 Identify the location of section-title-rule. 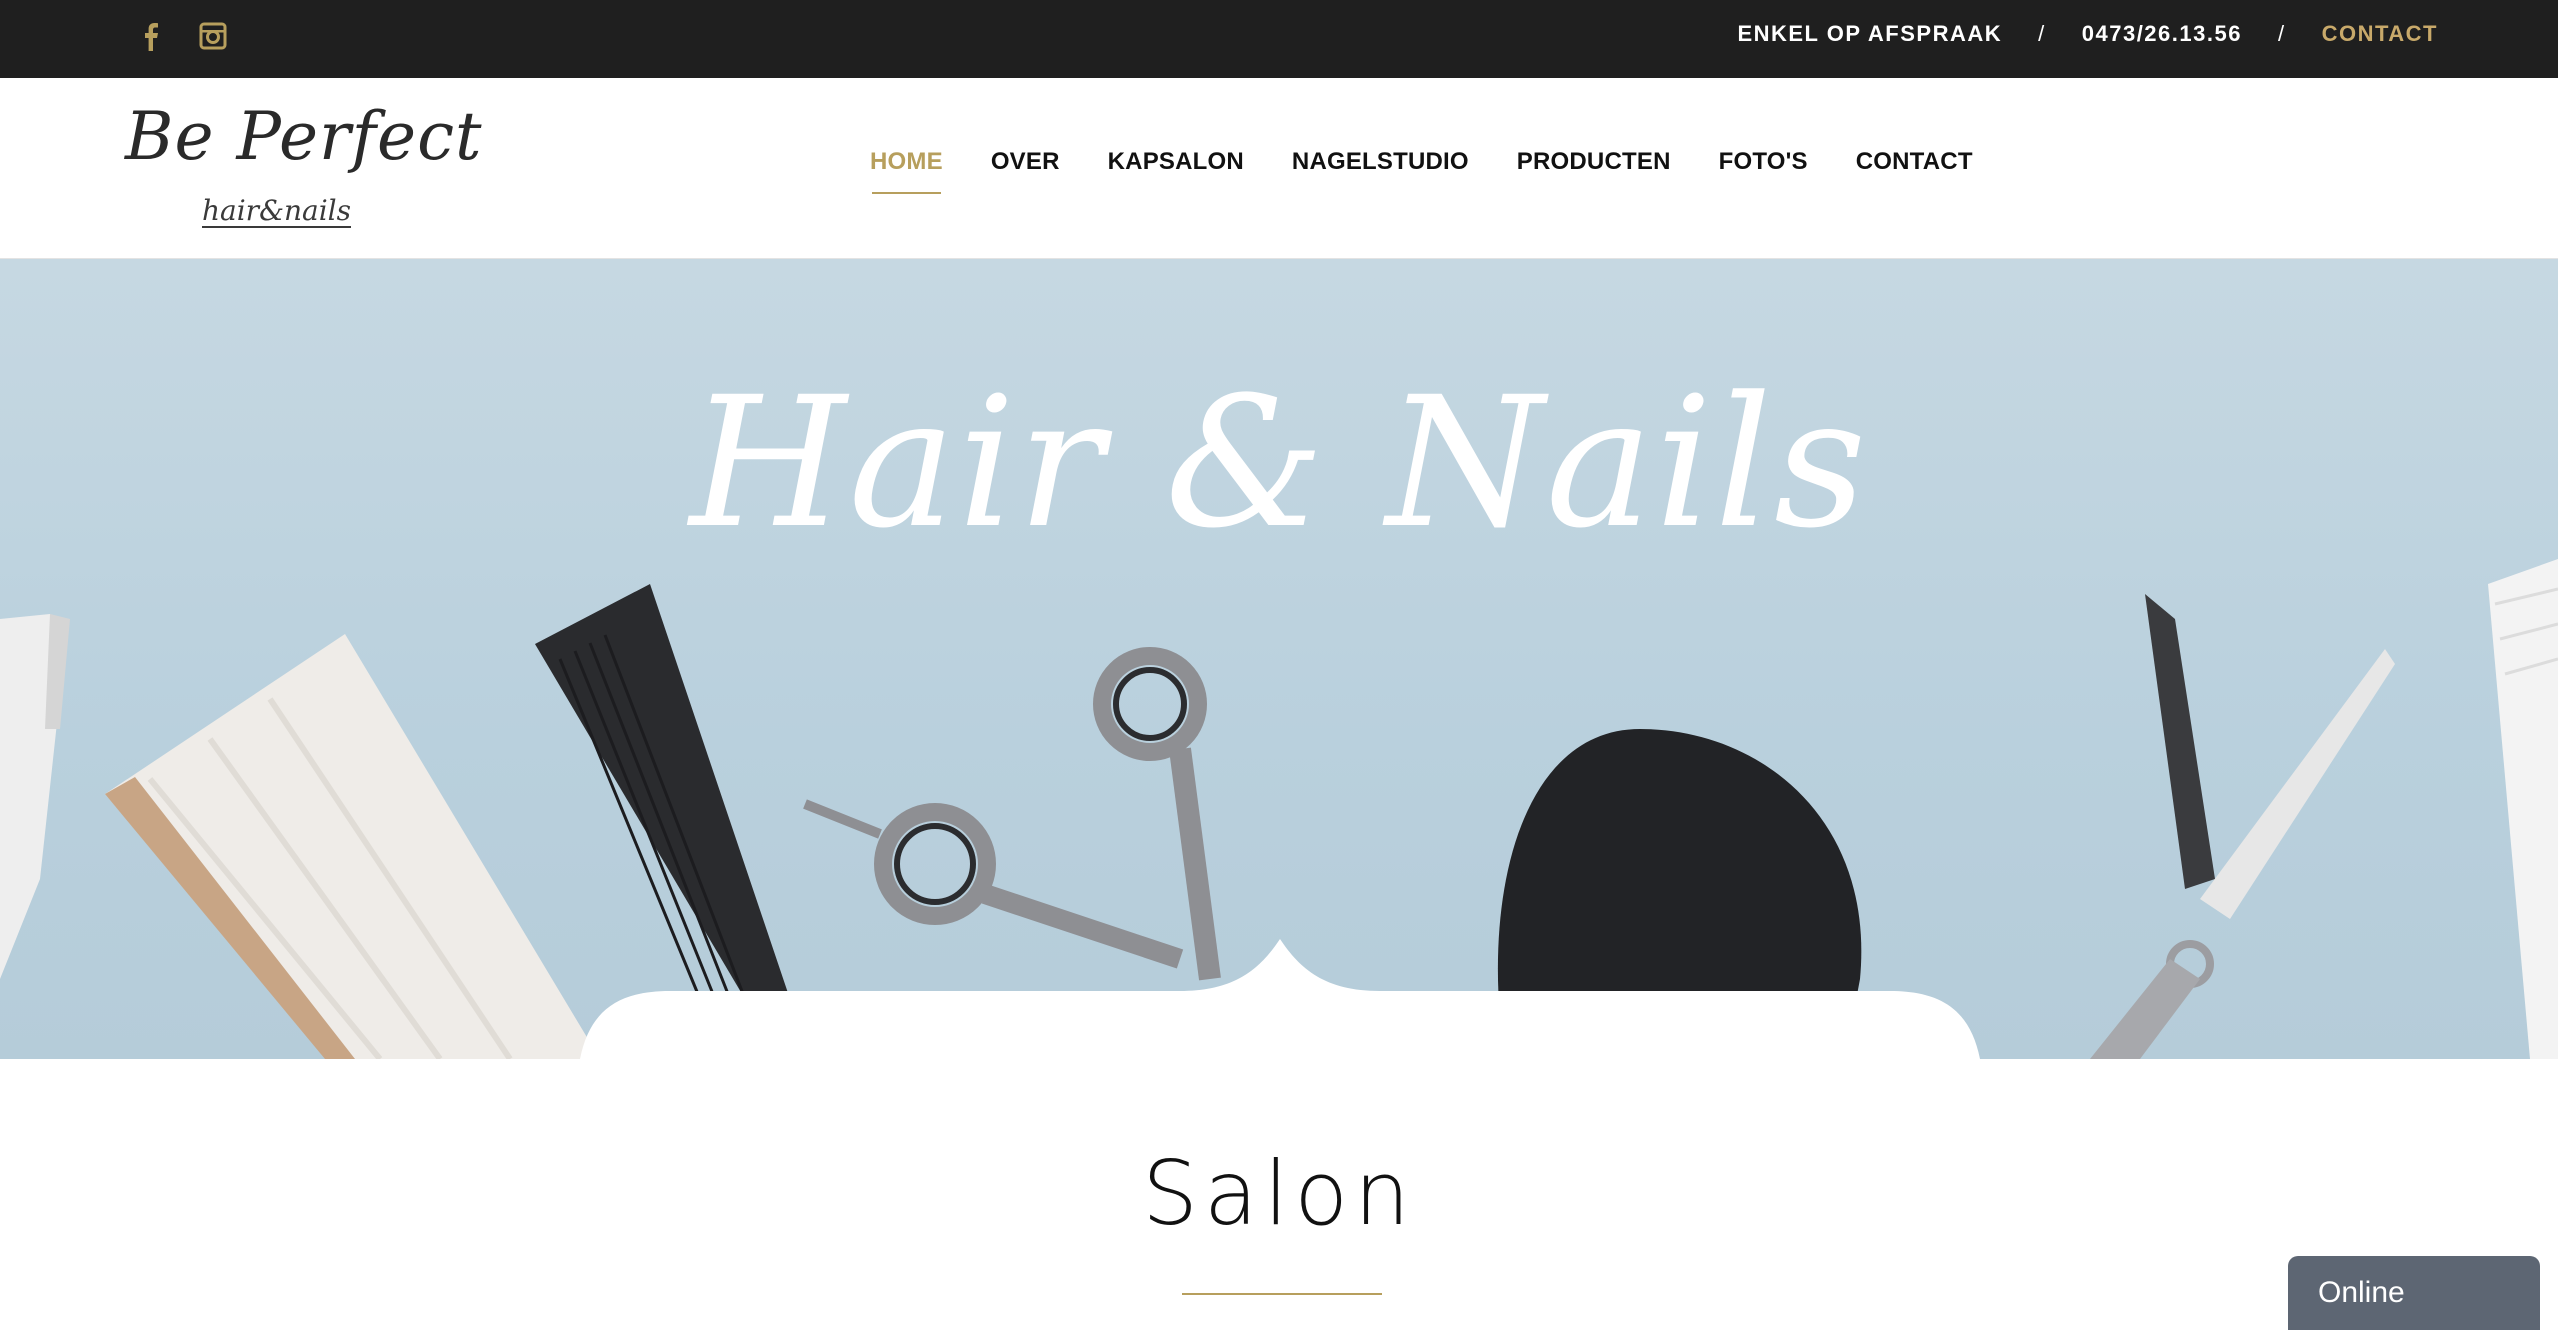
(1282, 1294).